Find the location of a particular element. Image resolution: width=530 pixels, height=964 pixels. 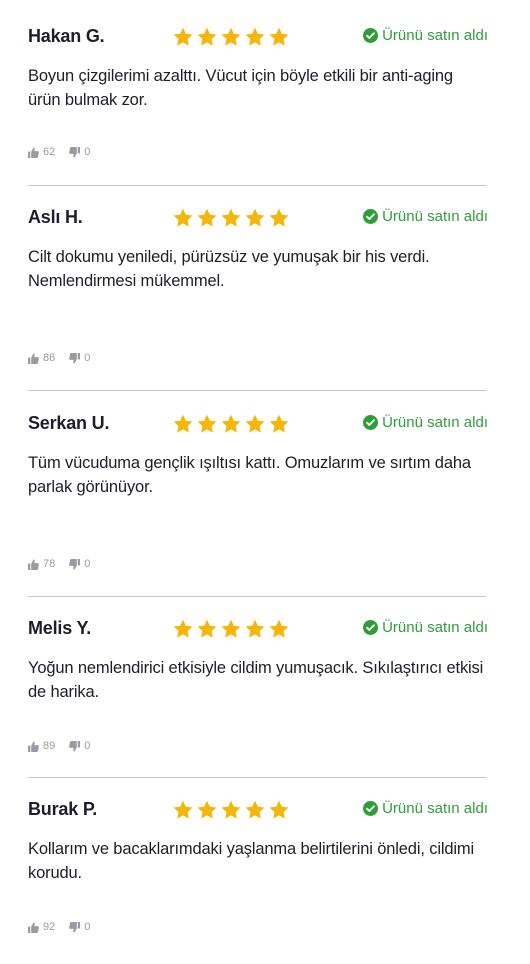

review-votes: 92 0 is located at coordinates (59, 927).